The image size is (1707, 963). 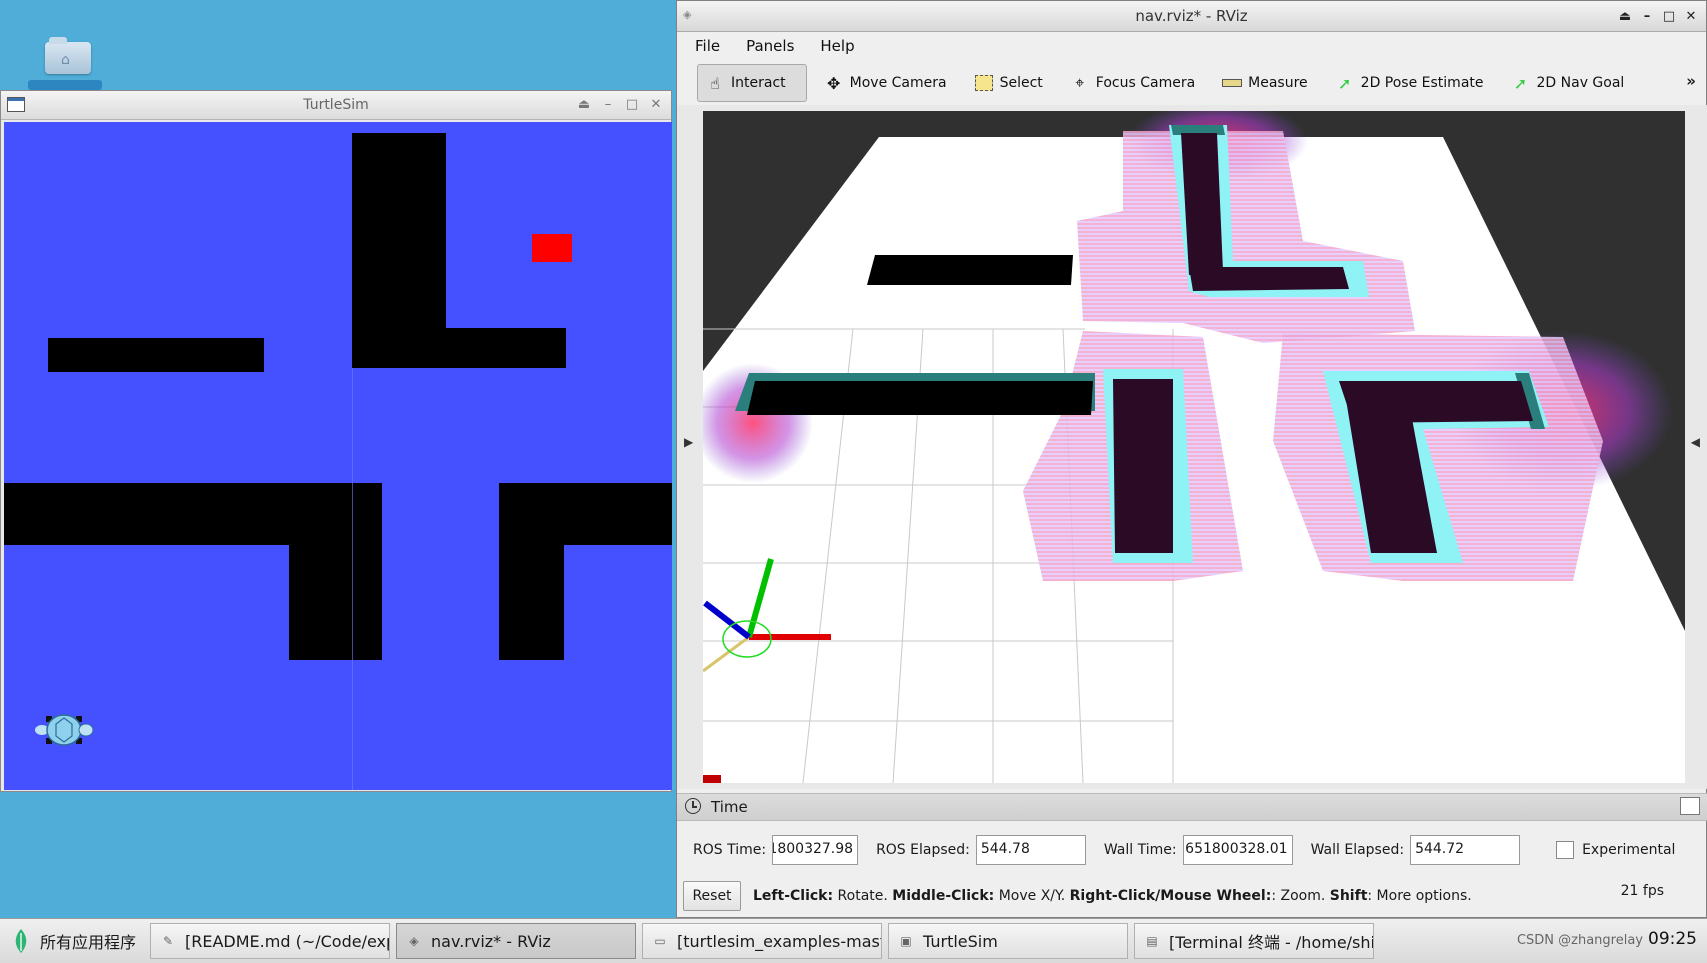 What do you see at coordinates (984, 83) in the screenshot?
I see `select-box-icon` at bounding box center [984, 83].